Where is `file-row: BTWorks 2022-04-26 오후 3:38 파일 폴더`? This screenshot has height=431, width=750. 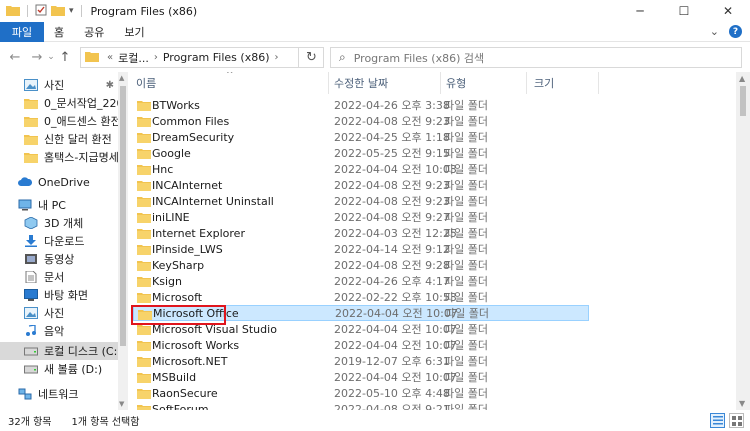 file-row: BTWorks 2022-04-26 오후 3:38 파일 폴더 is located at coordinates (361, 105).